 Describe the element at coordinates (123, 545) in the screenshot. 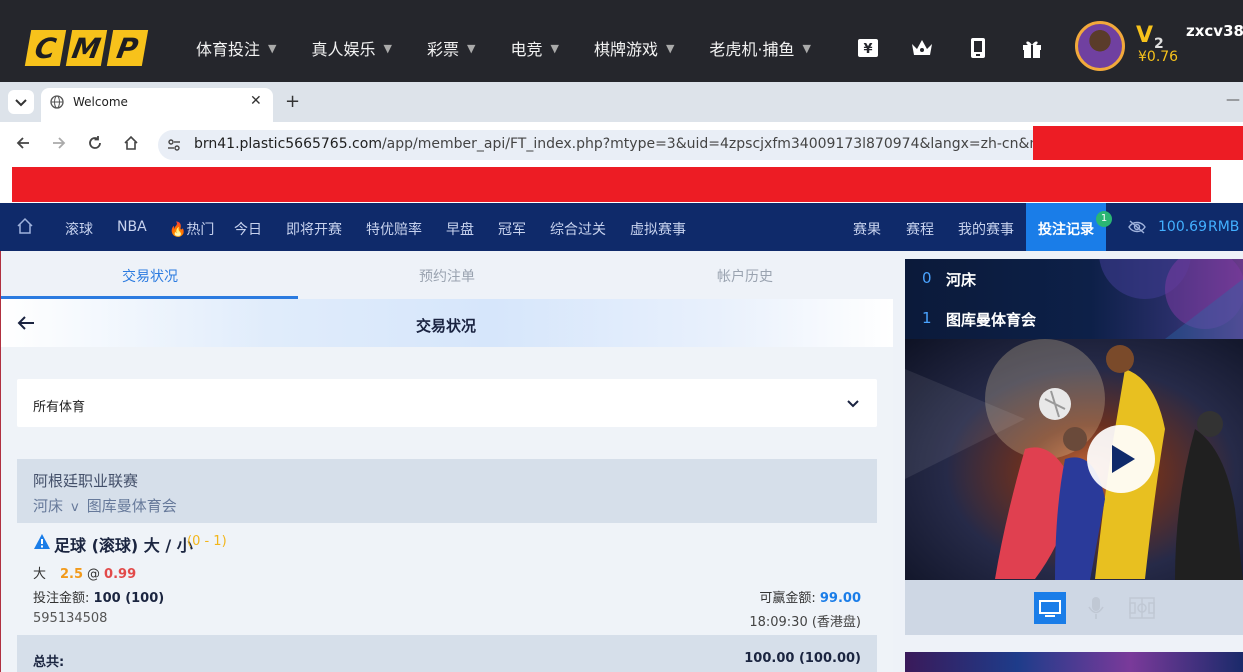

I see `bet-type: 足球 (滚球) 大 / 小` at that location.